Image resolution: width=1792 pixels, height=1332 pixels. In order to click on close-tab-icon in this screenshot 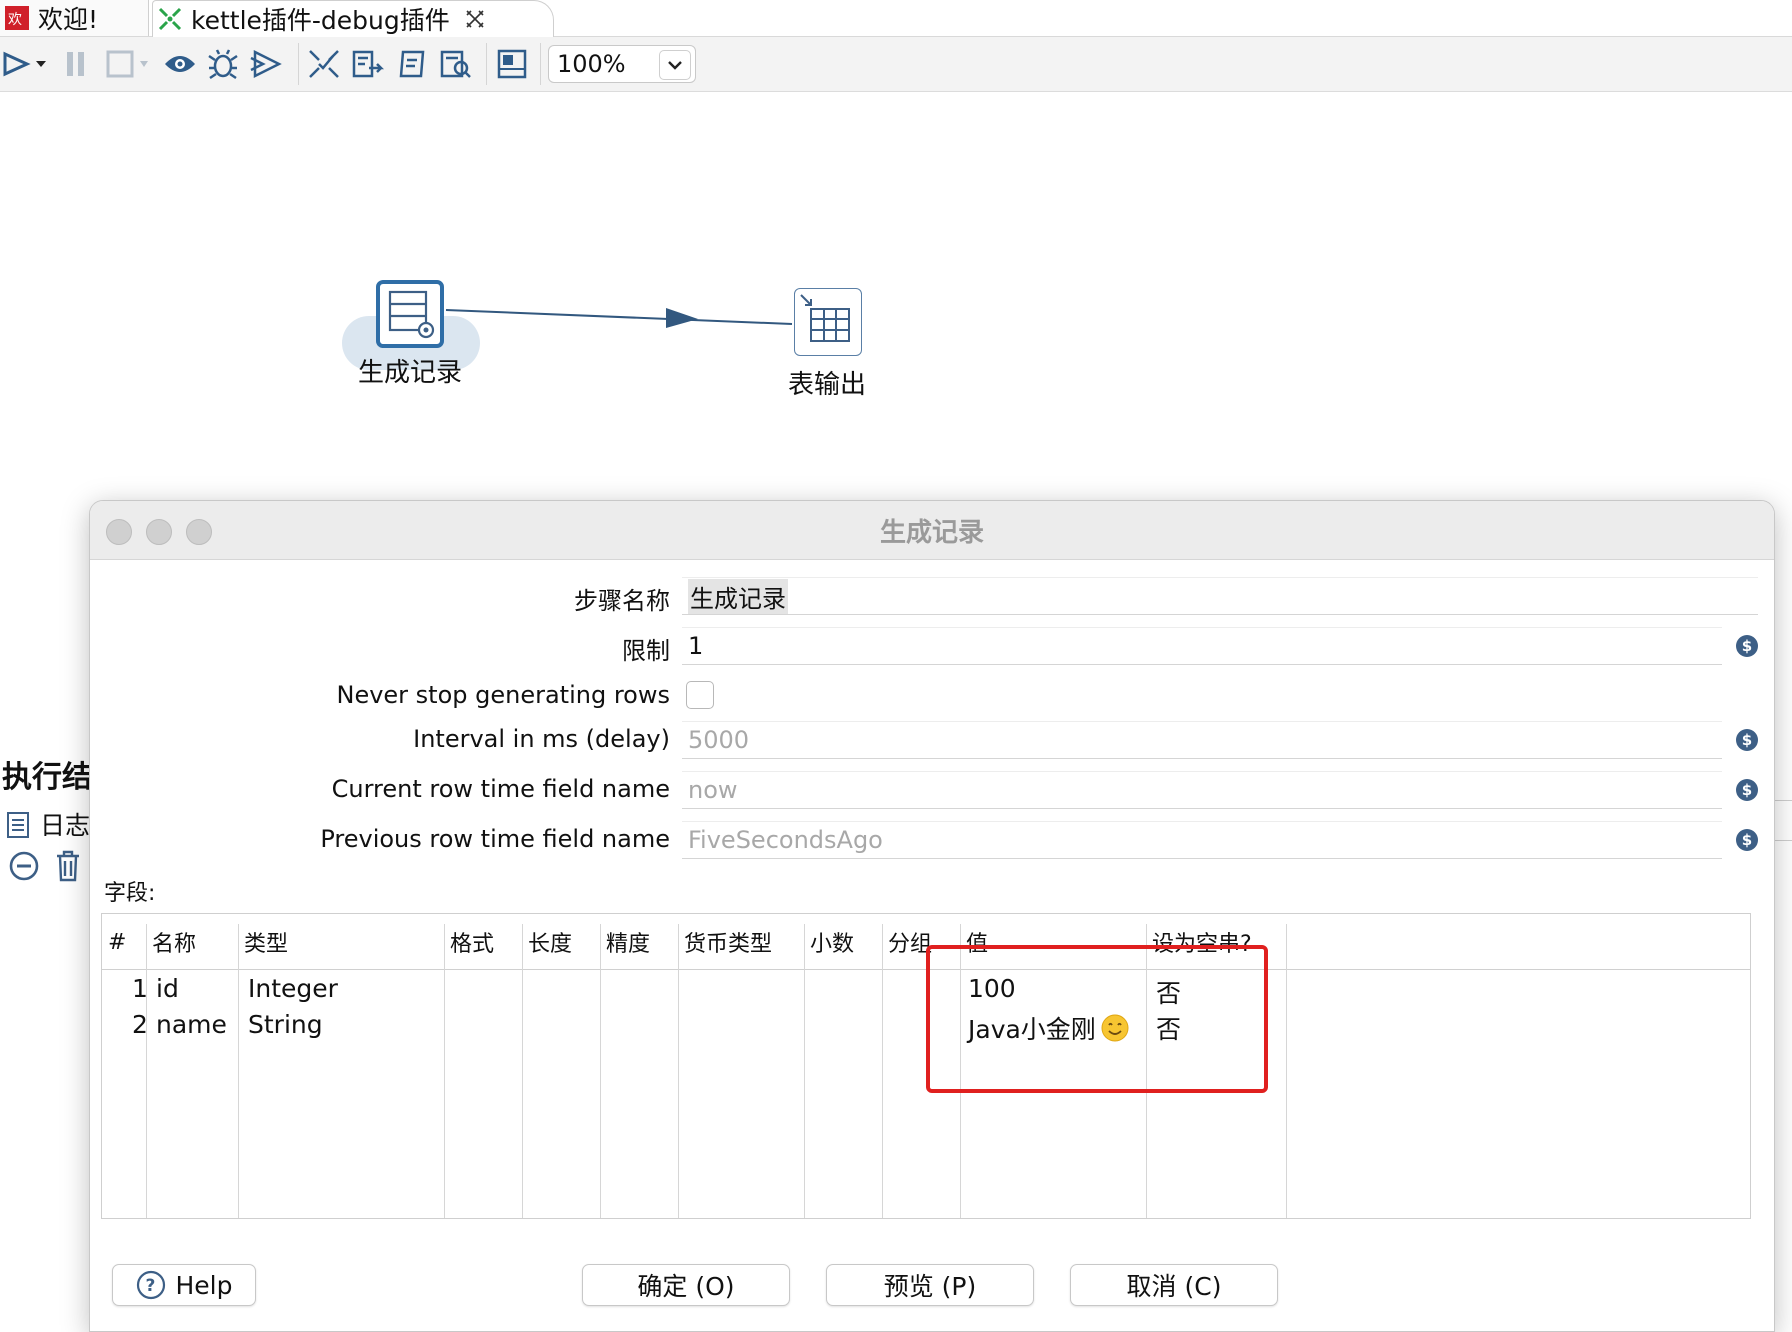, I will do `click(475, 19)`.